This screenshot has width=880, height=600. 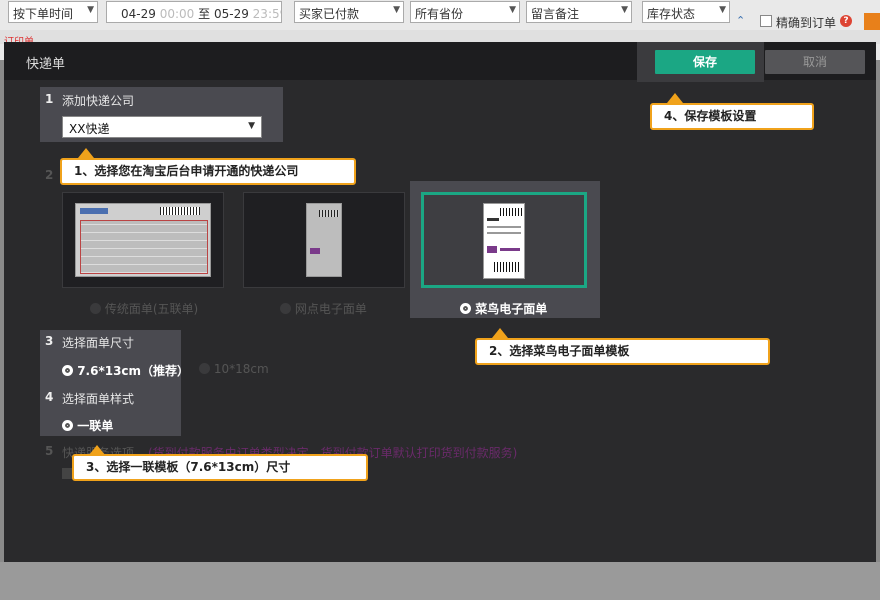 I want to click on radio-size-10: 10*18cm, so click(x=234, y=369).